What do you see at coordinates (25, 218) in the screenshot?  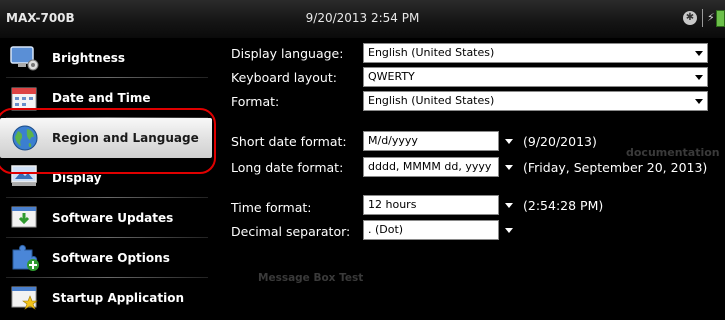 I see `software-update-icon` at bounding box center [25, 218].